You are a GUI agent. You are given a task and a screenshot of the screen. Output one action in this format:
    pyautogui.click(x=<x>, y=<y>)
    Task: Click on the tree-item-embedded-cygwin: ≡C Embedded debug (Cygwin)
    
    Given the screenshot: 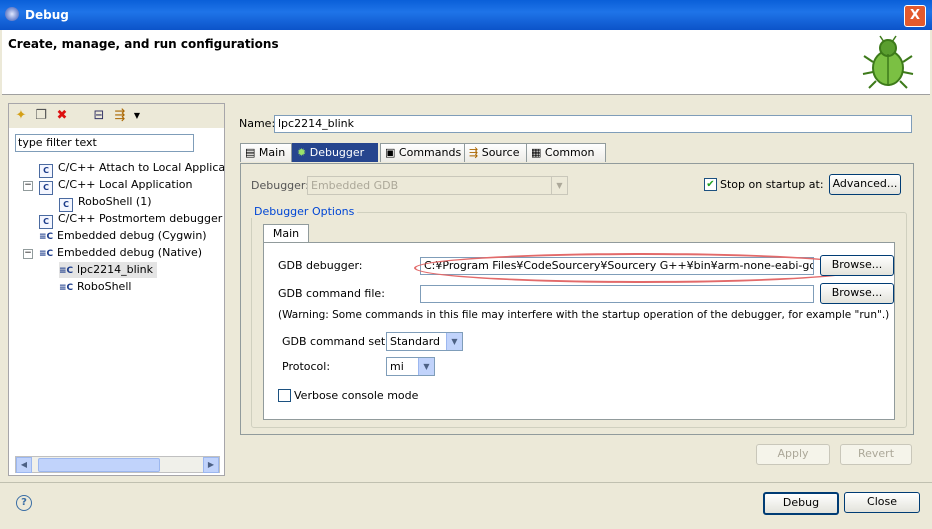 What is the action you would take?
    pyautogui.click(x=123, y=236)
    